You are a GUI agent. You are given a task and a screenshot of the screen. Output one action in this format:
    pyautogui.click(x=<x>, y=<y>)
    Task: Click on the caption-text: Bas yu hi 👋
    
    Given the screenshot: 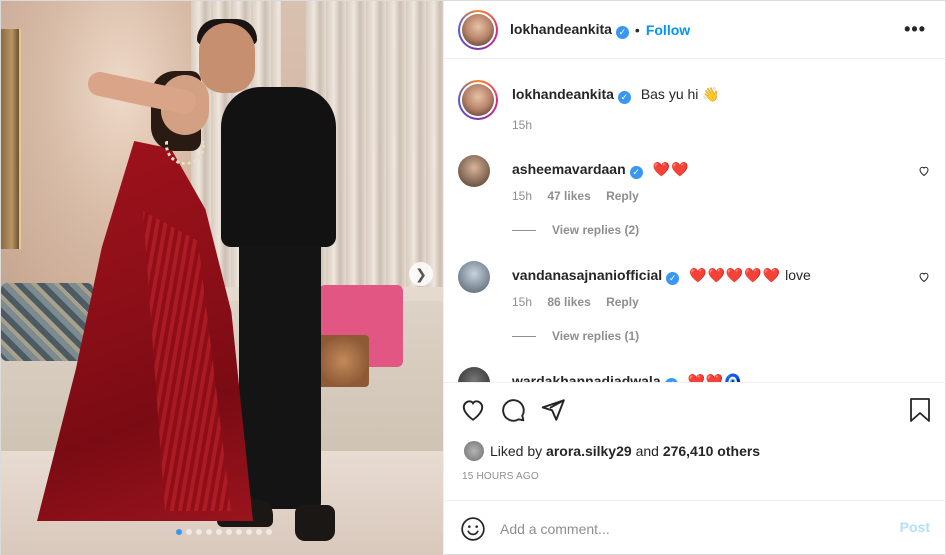 What is the action you would take?
    pyautogui.click(x=680, y=94)
    